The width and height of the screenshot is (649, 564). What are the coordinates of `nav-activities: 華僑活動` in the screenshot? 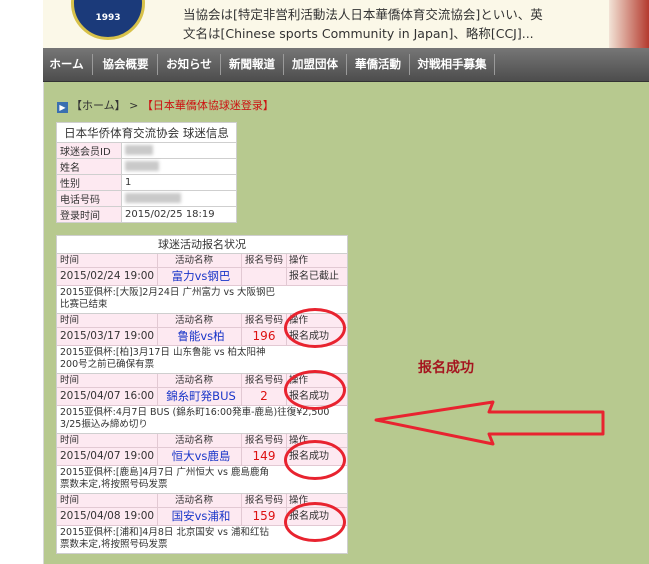 It's located at (378, 64).